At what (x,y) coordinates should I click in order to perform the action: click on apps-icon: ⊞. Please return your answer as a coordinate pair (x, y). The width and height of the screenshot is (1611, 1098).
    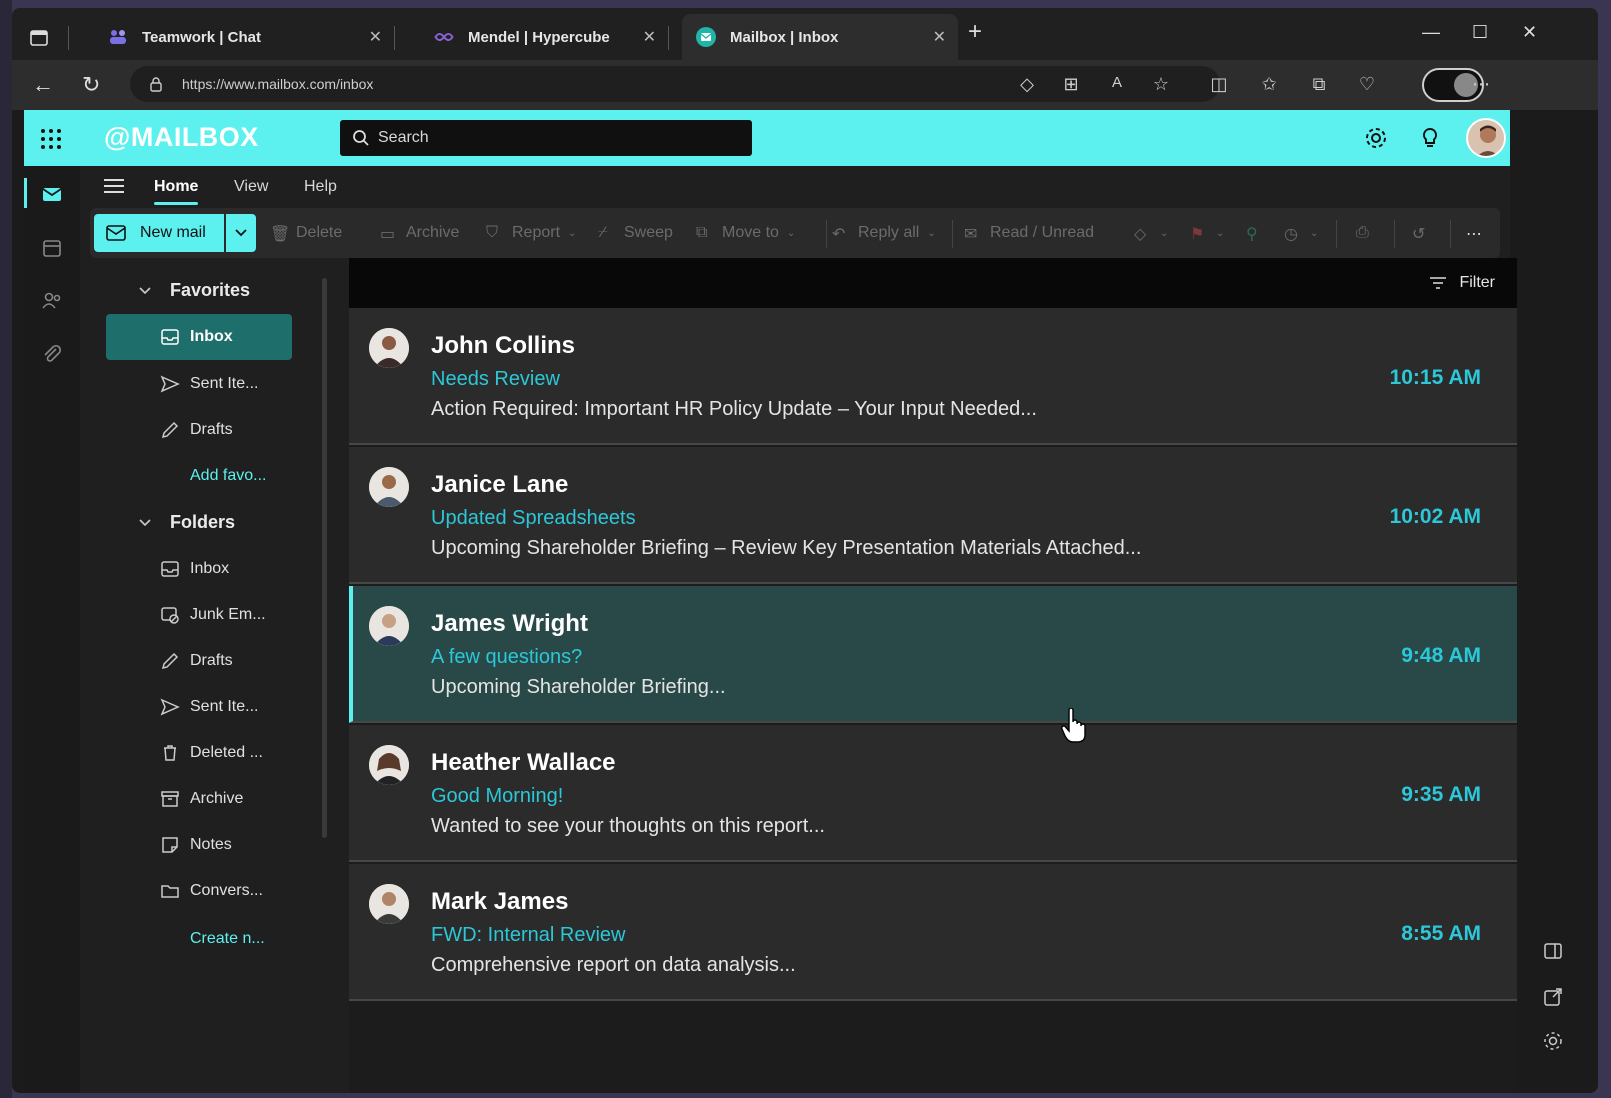
    Looking at the image, I should click on (1071, 85).